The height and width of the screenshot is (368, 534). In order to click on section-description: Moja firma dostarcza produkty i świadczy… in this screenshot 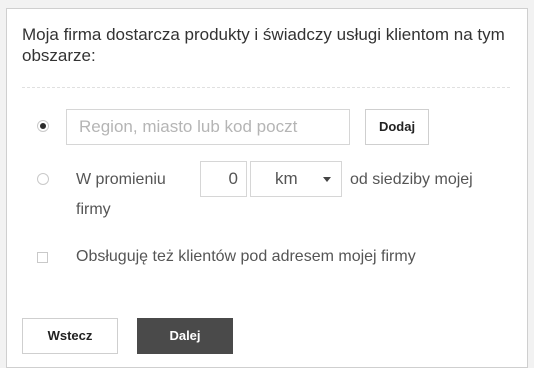, I will do `click(263, 45)`.